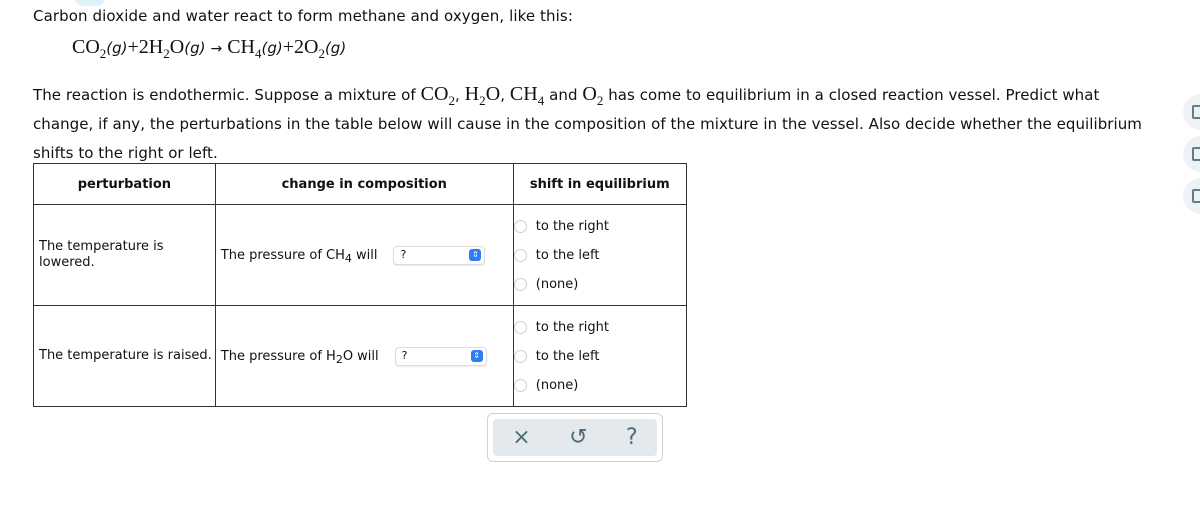 This screenshot has height=514, width=1200. Describe the element at coordinates (578, 437) in the screenshot. I see `undo-icon: ↺` at that location.